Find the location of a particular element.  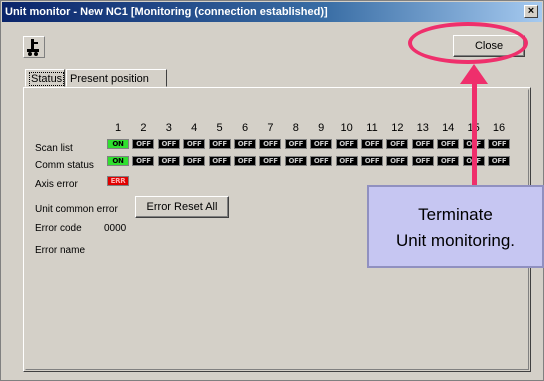

axis-number: 6 is located at coordinates (245, 128).